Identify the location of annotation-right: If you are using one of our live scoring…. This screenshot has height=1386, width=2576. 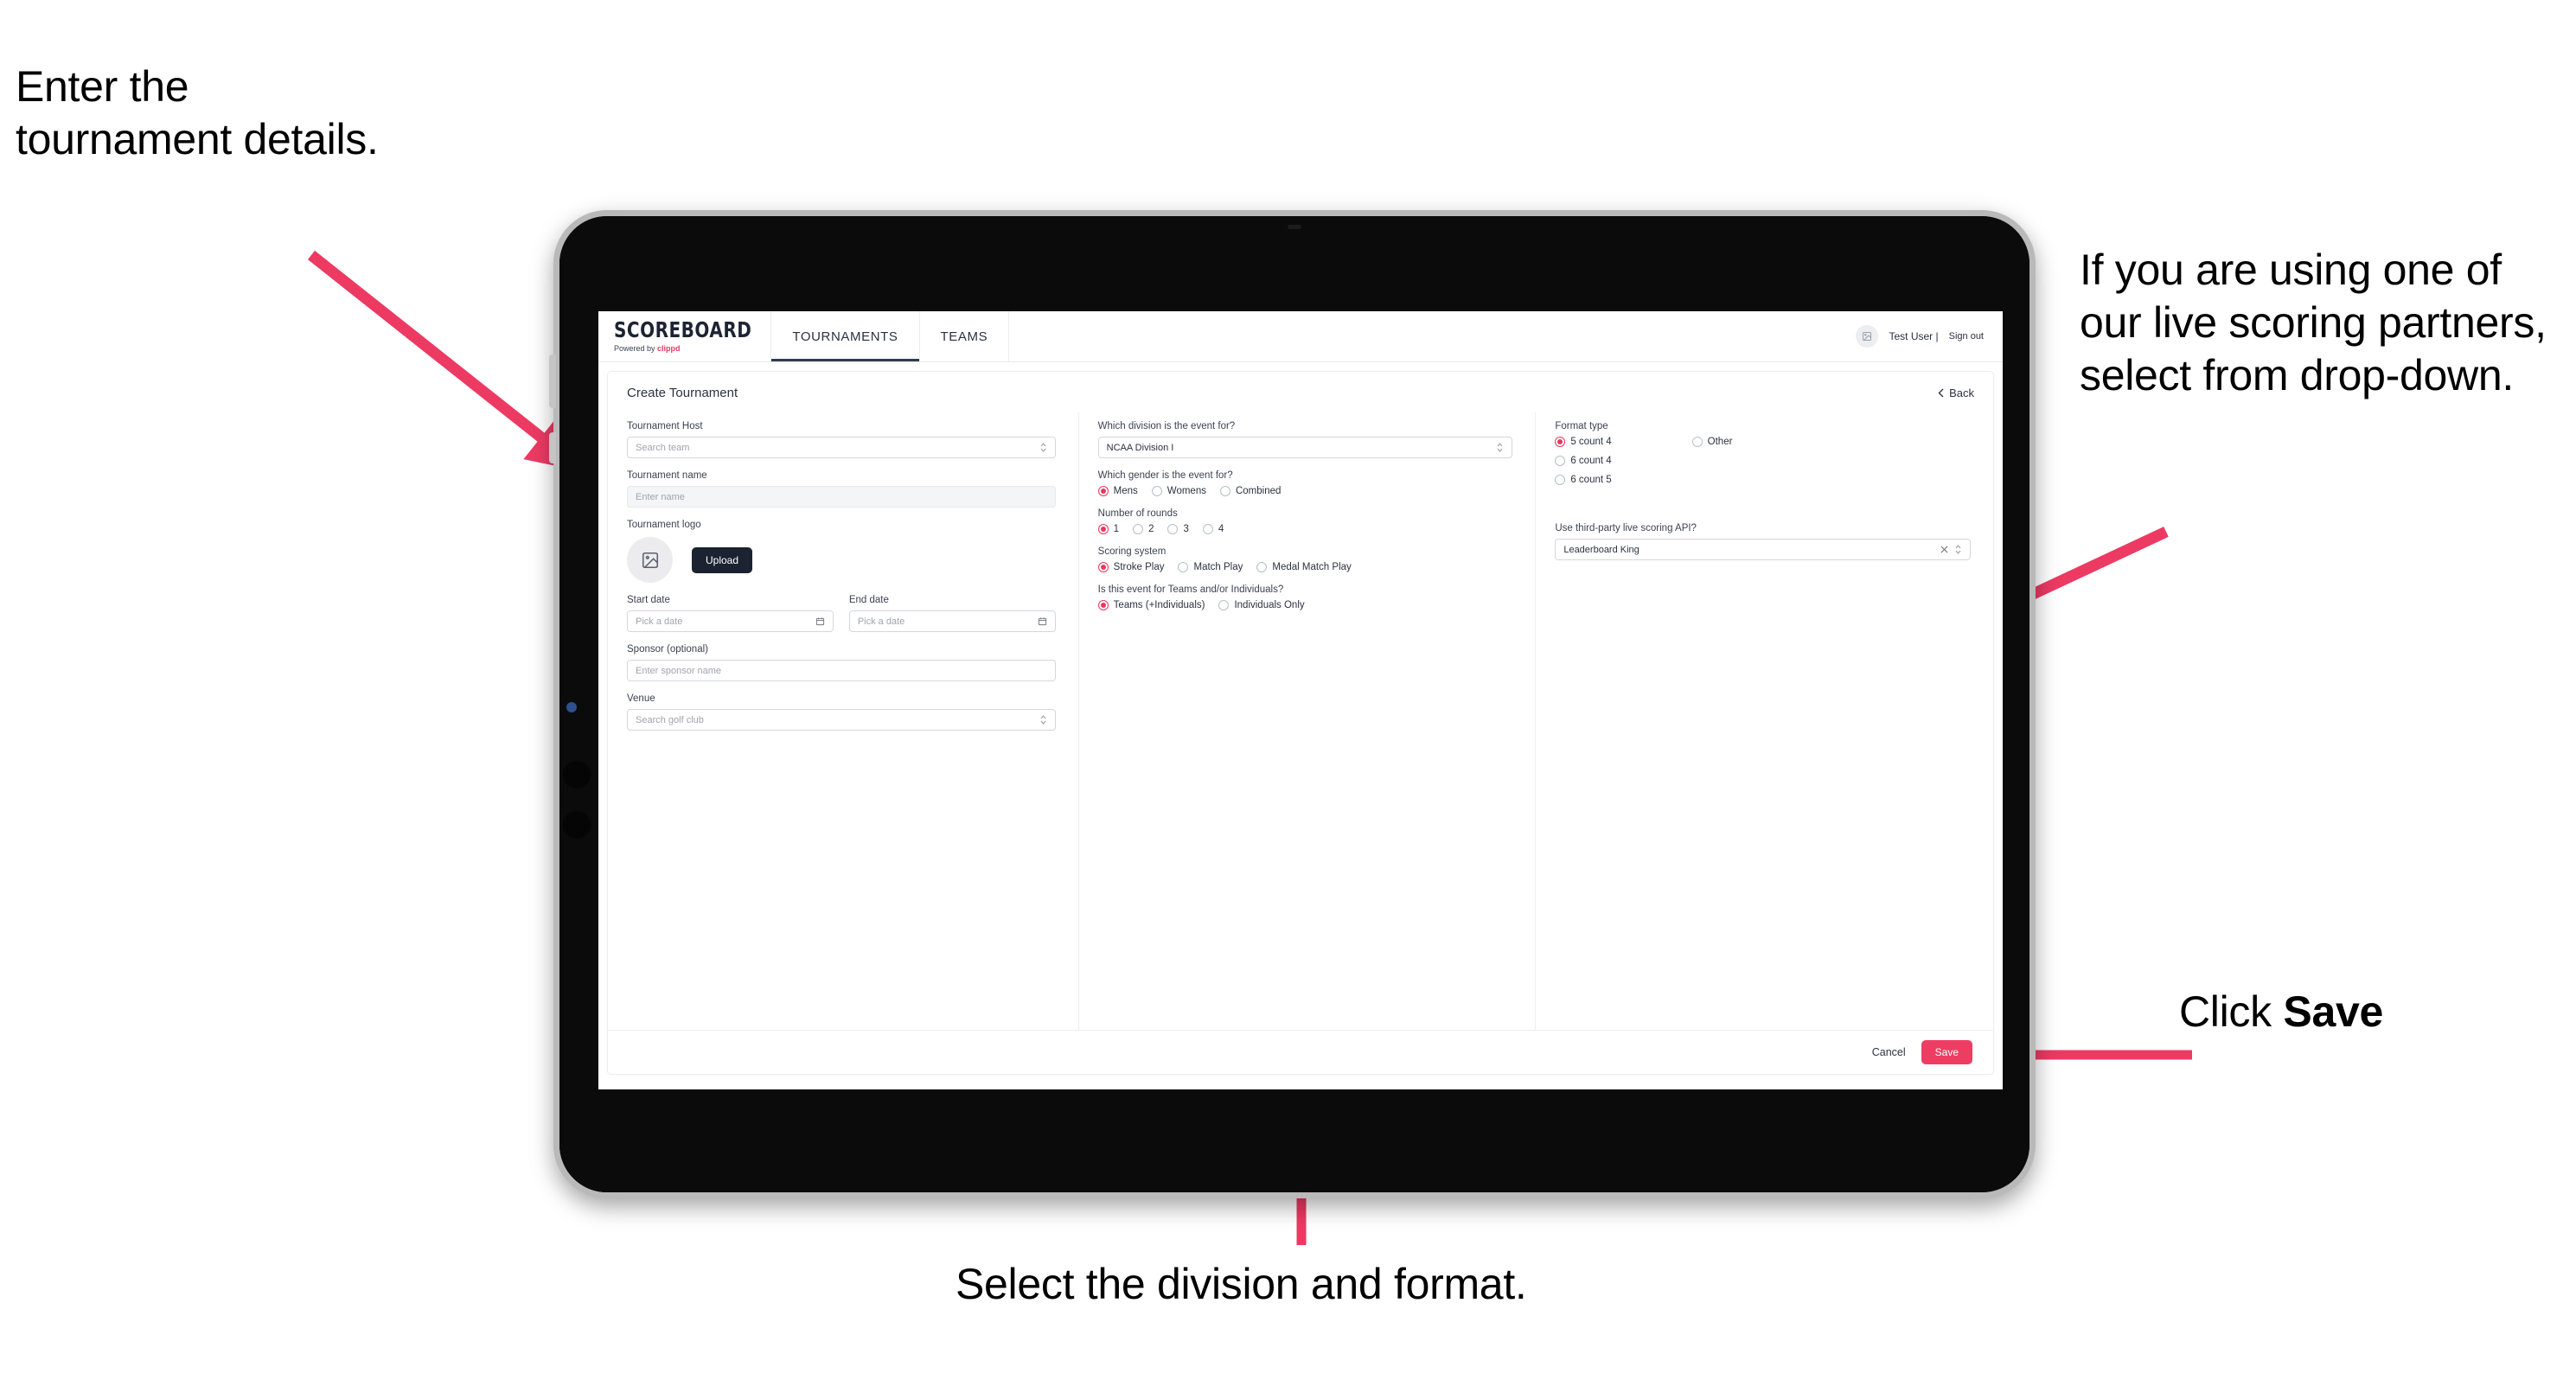
(2313, 322).